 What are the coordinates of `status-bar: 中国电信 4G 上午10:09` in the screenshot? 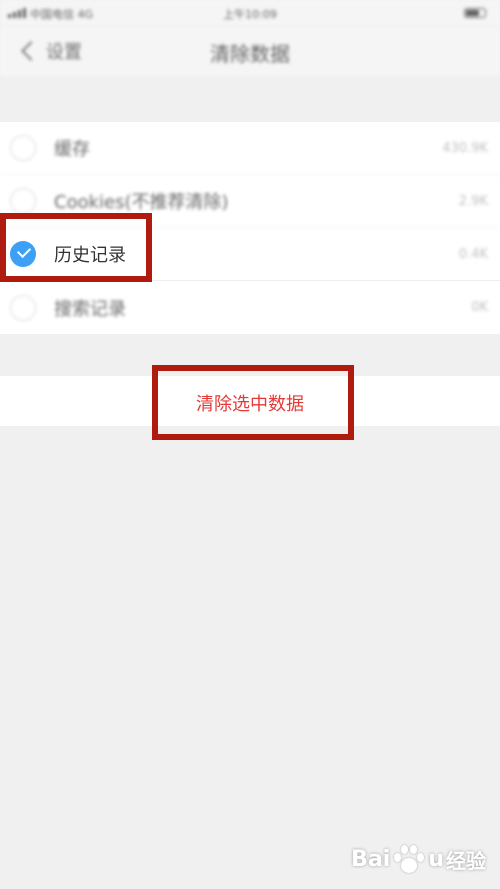 It's located at (250, 13).